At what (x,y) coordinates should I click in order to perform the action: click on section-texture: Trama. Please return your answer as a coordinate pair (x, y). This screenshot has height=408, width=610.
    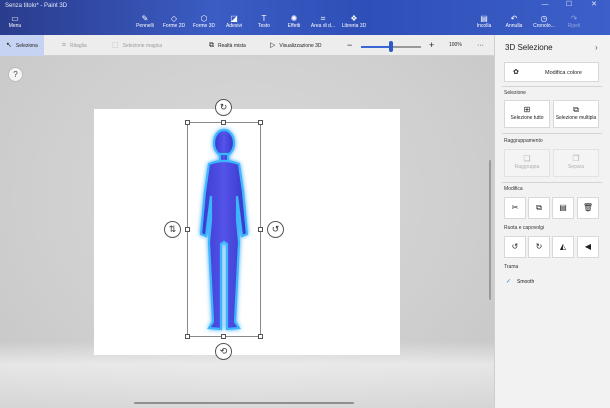
    Looking at the image, I should click on (511, 267).